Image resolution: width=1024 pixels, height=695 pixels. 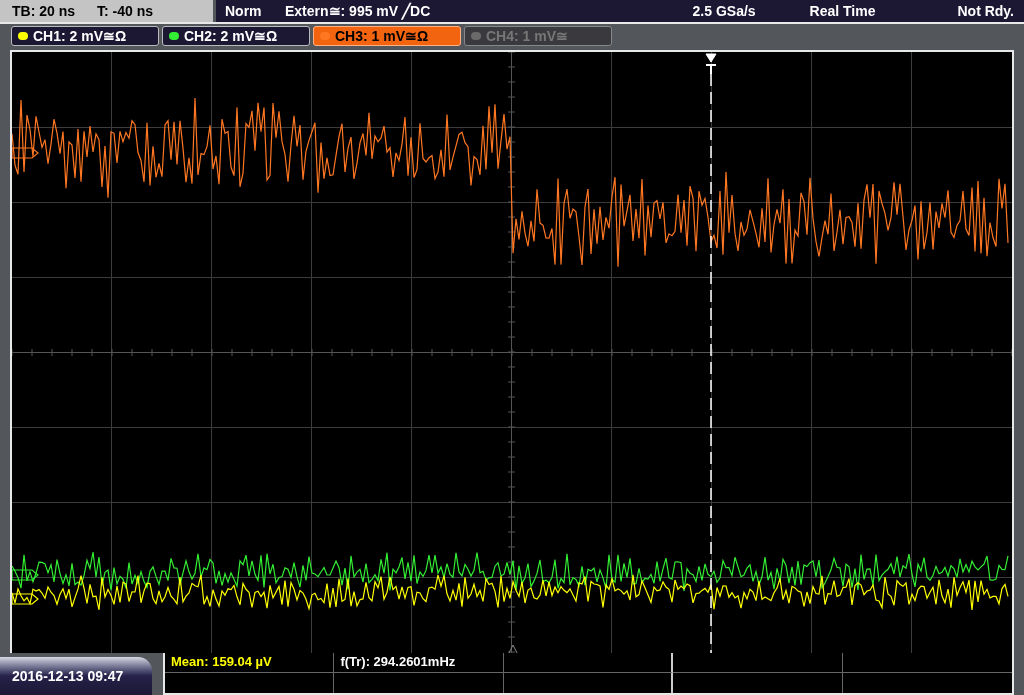 I want to click on acquisition-mode-label: Real Time, so click(x=842, y=11).